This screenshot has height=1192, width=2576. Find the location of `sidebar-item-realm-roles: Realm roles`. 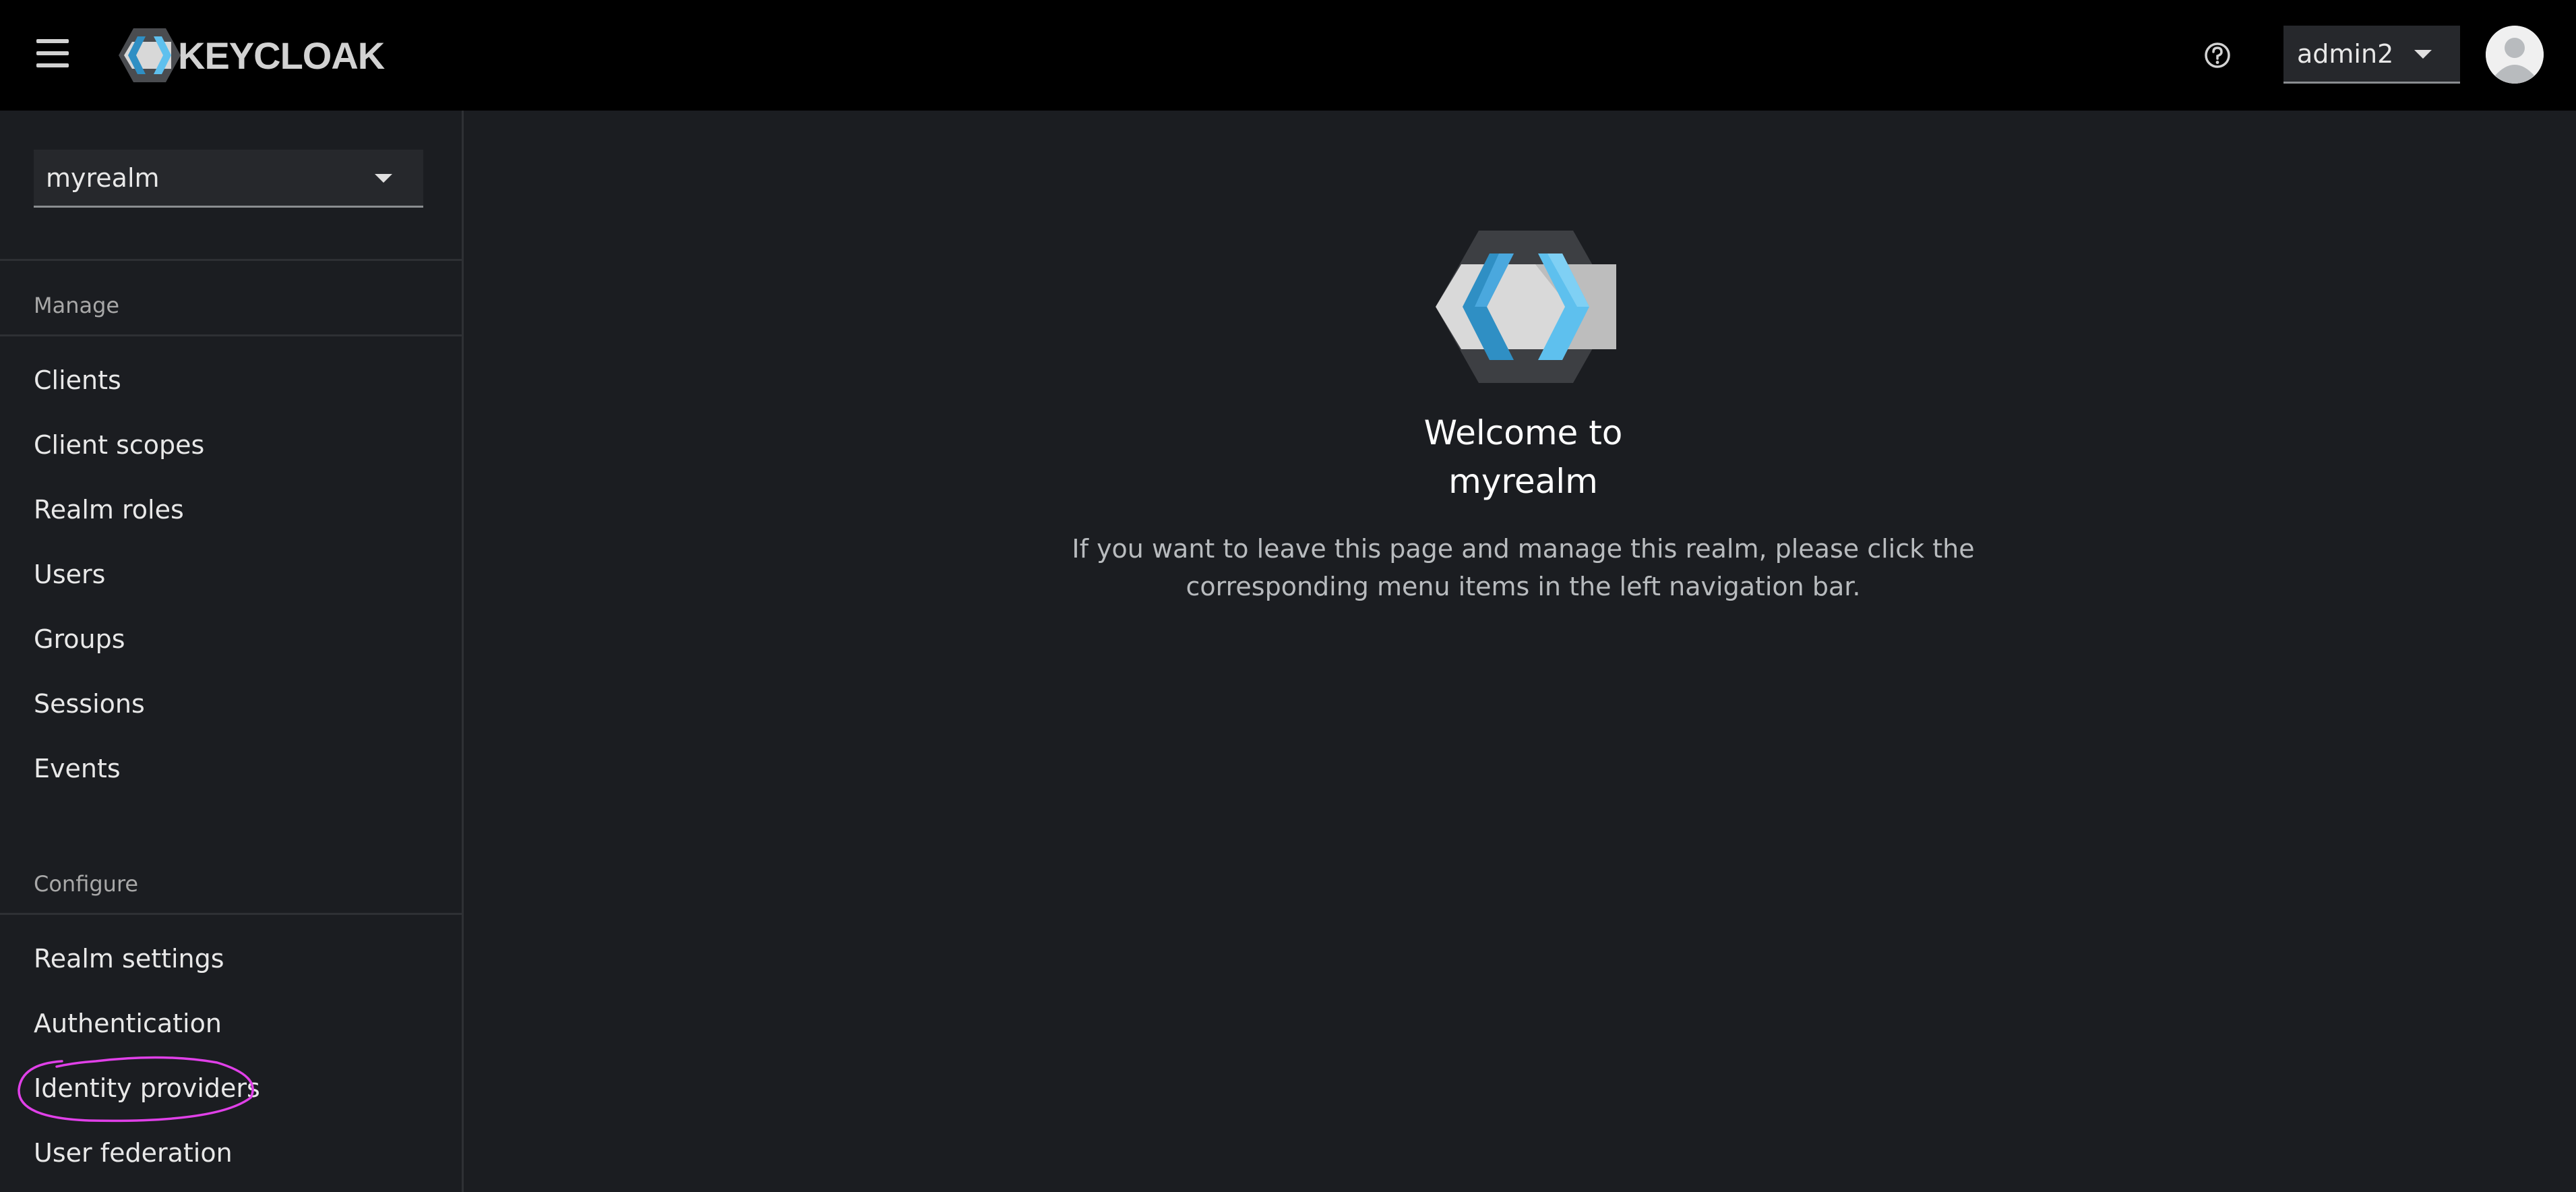

sidebar-item-realm-roles: Realm roles is located at coordinates (109, 510).